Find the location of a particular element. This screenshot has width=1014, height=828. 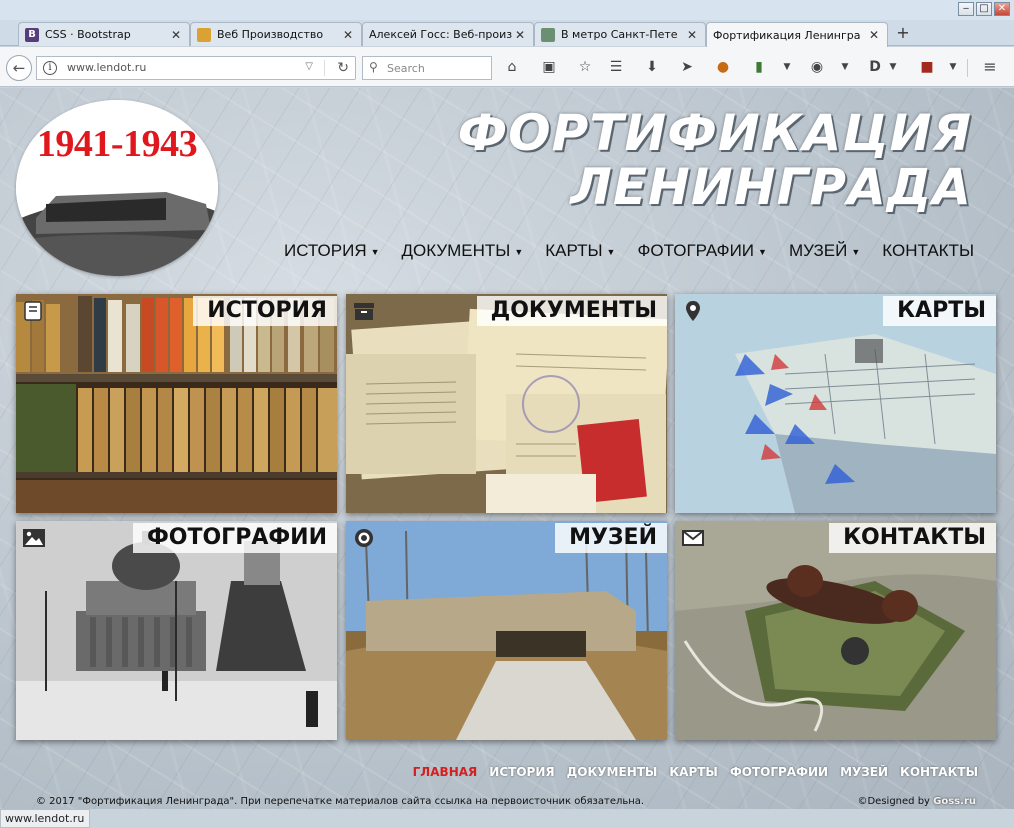

tile-maps: КАРТЫ is located at coordinates (835, 403).